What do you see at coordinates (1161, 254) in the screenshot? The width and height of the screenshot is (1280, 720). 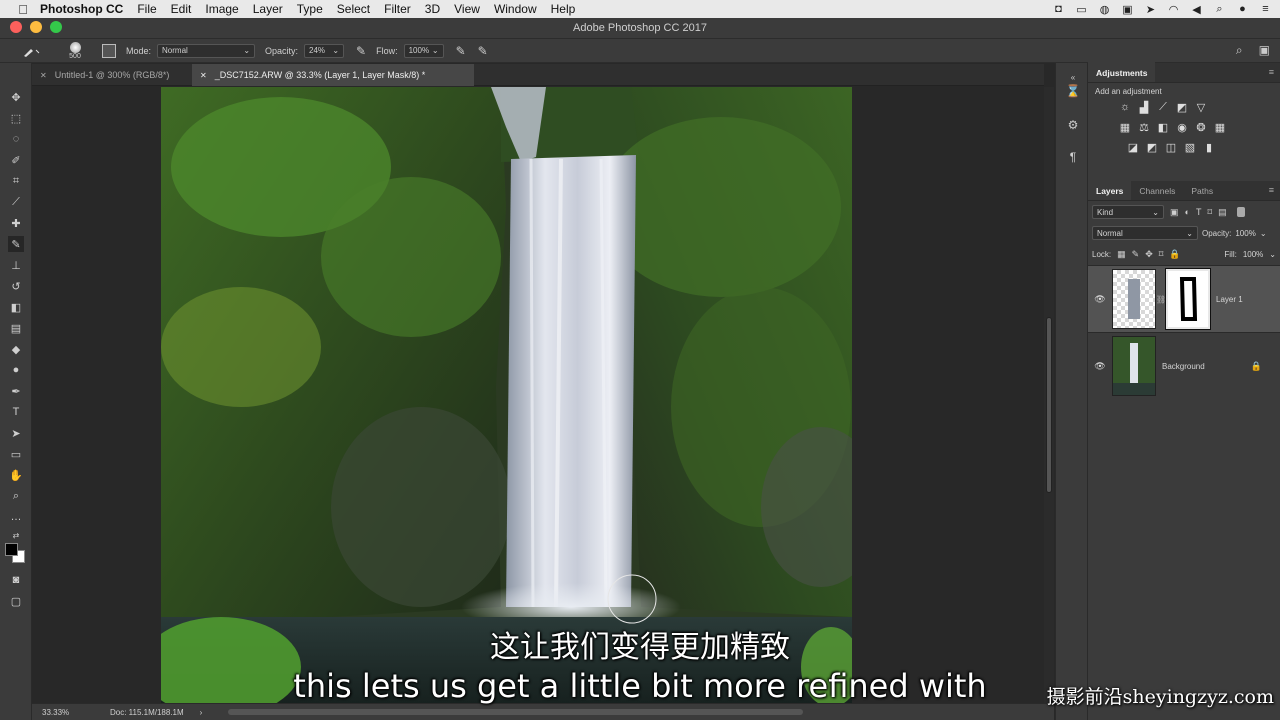 I see `lock-artboard-icon: ⌑` at bounding box center [1161, 254].